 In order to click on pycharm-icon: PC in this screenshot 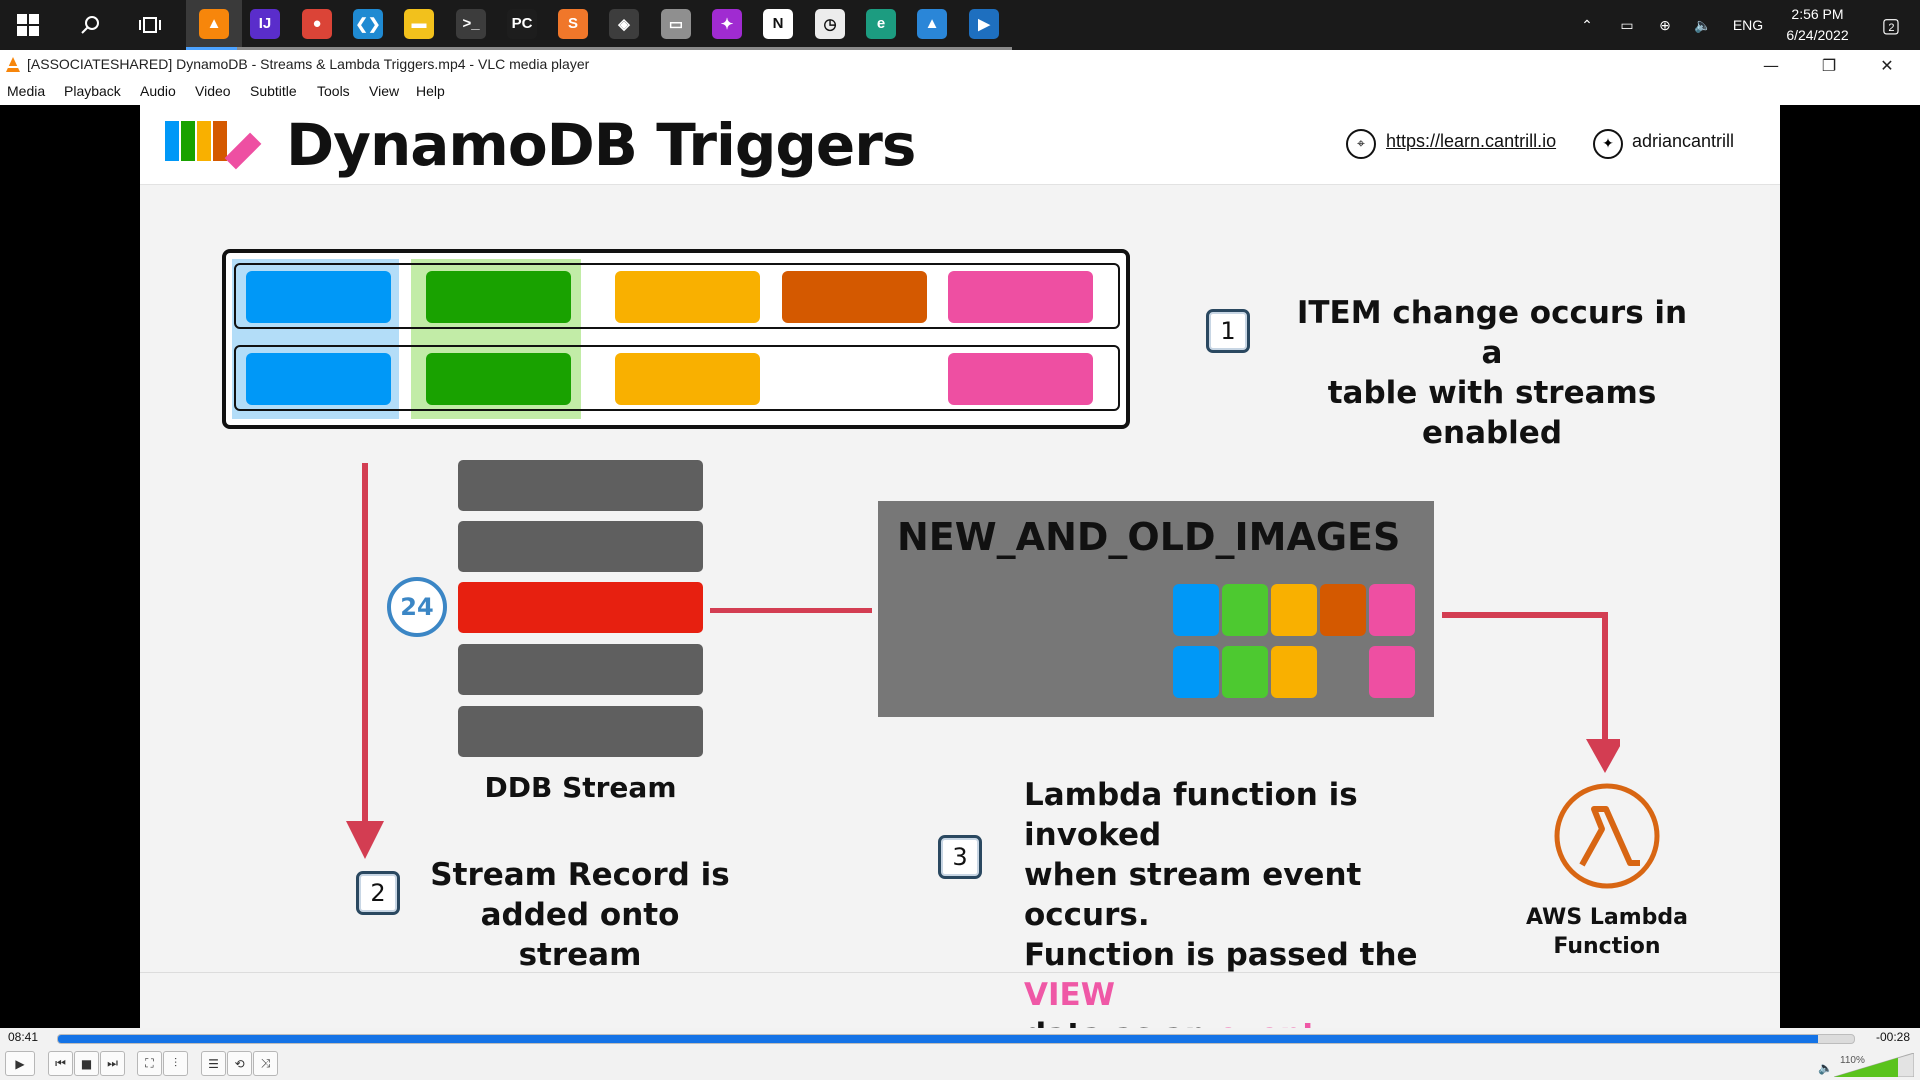, I will do `click(522, 23)`.